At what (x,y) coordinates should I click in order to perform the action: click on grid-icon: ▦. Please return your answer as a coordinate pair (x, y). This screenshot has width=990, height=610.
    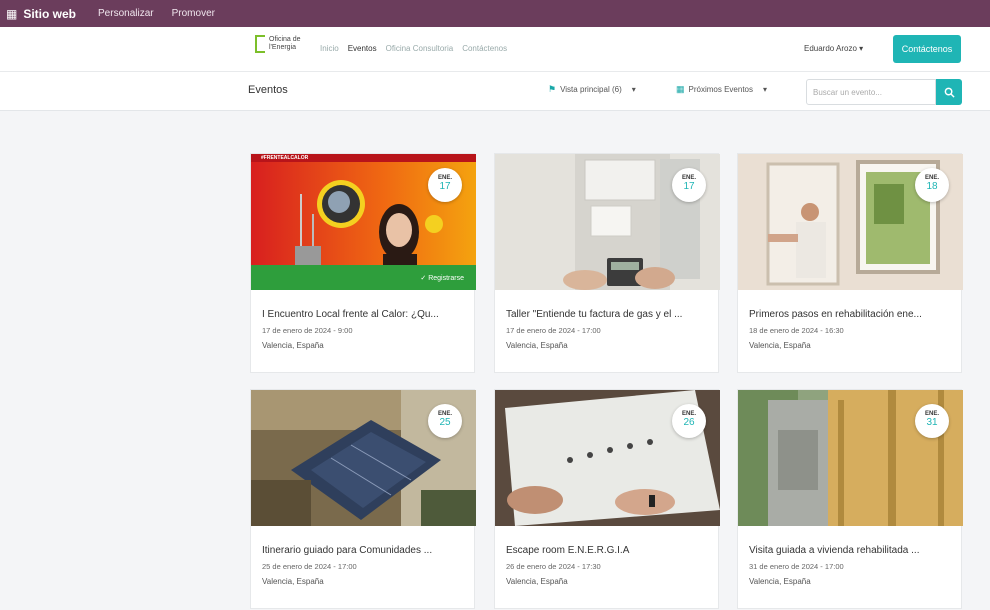
    Looking at the image, I should click on (11, 14).